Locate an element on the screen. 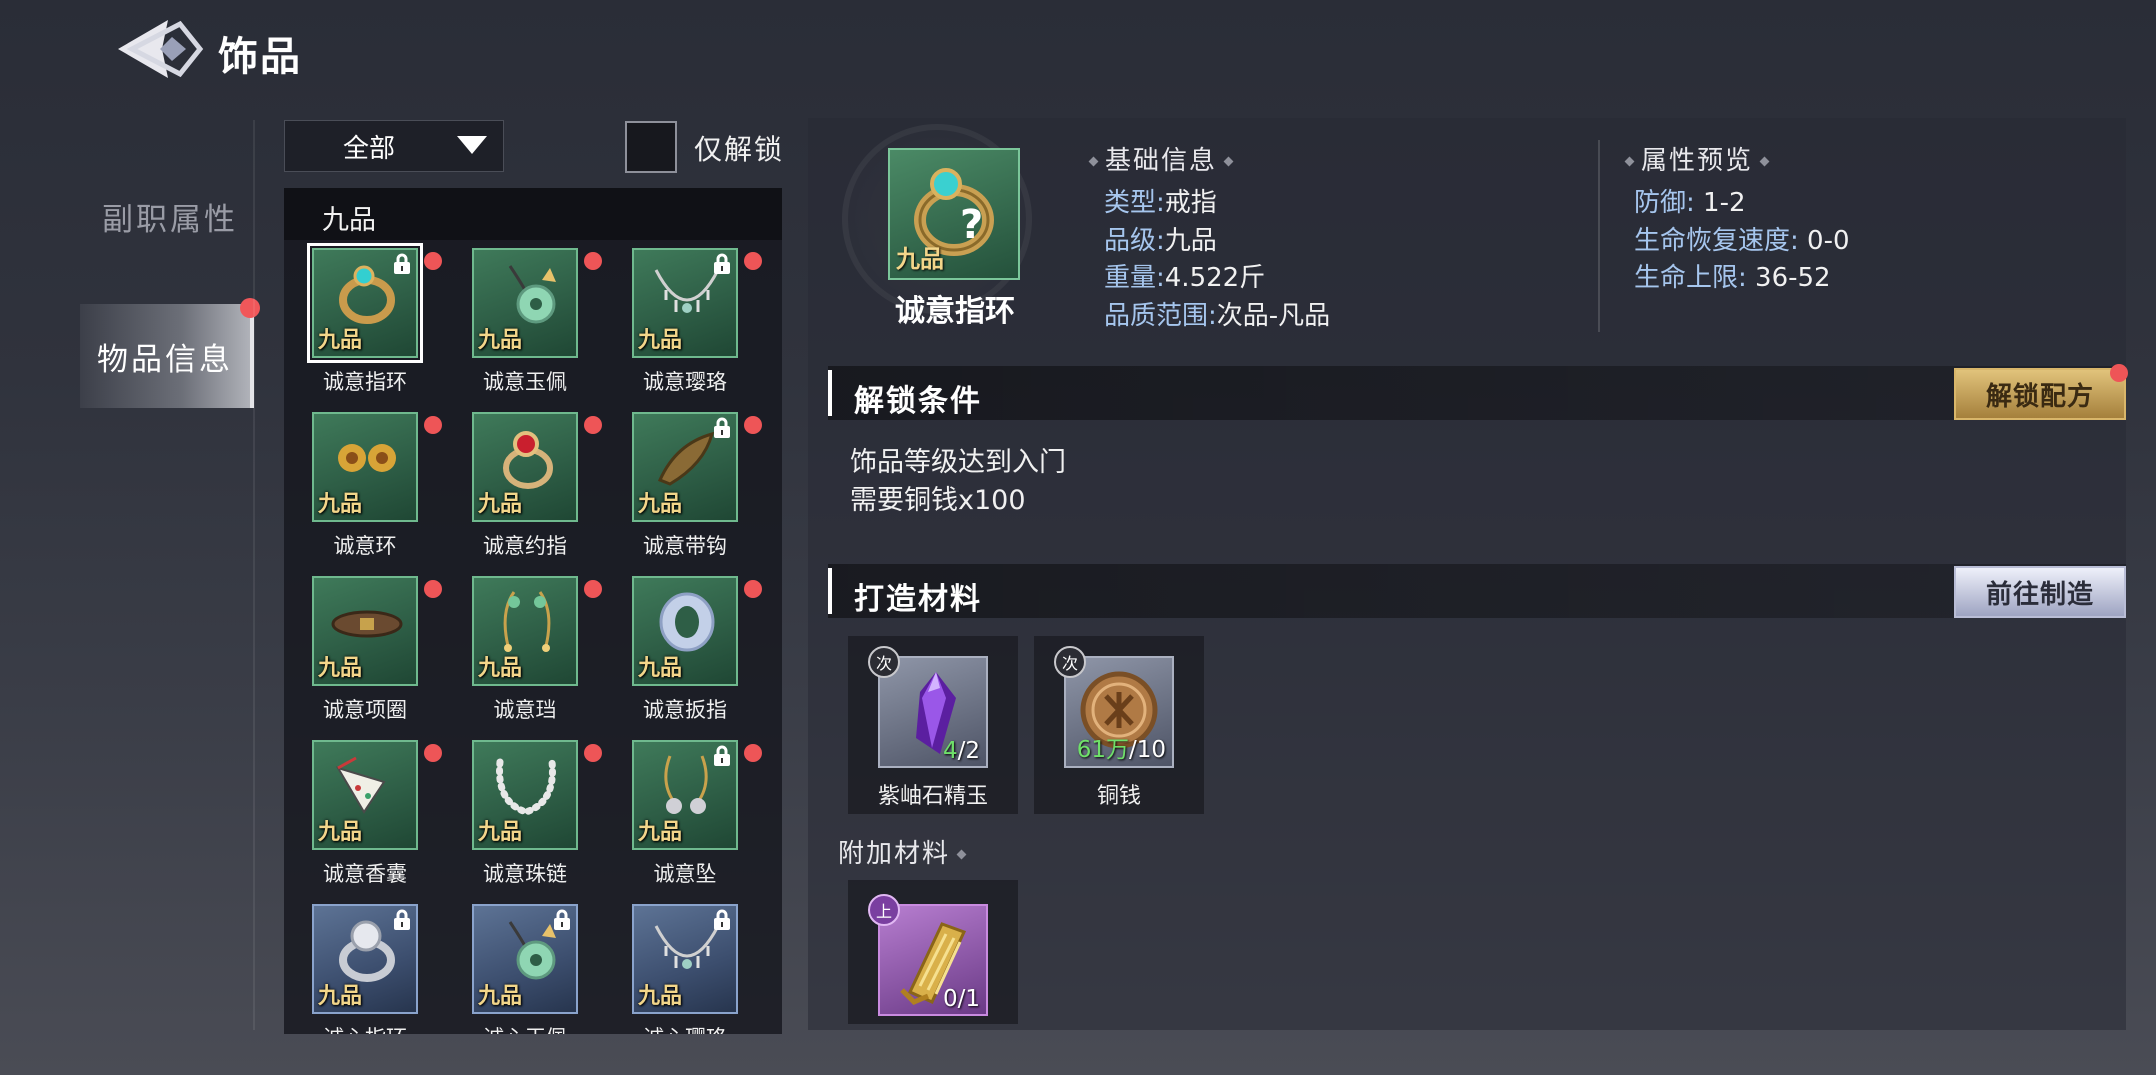 This screenshot has width=2156, height=1075. item-cell: 九品诚意香囊 is located at coordinates (363, 819).